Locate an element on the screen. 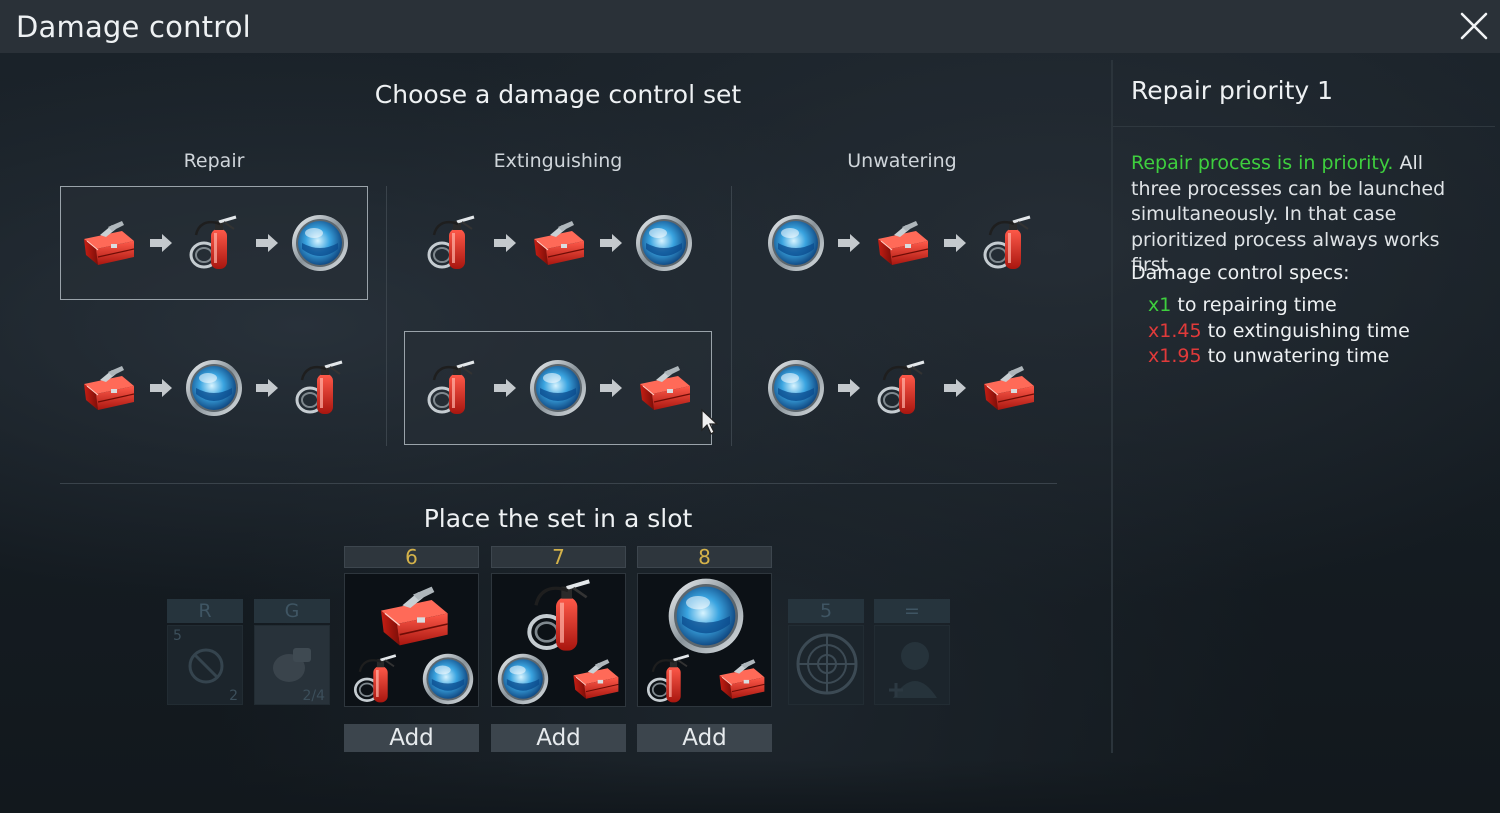 The width and height of the screenshot is (1500, 813). crew-icon is located at coordinates (913, 670).